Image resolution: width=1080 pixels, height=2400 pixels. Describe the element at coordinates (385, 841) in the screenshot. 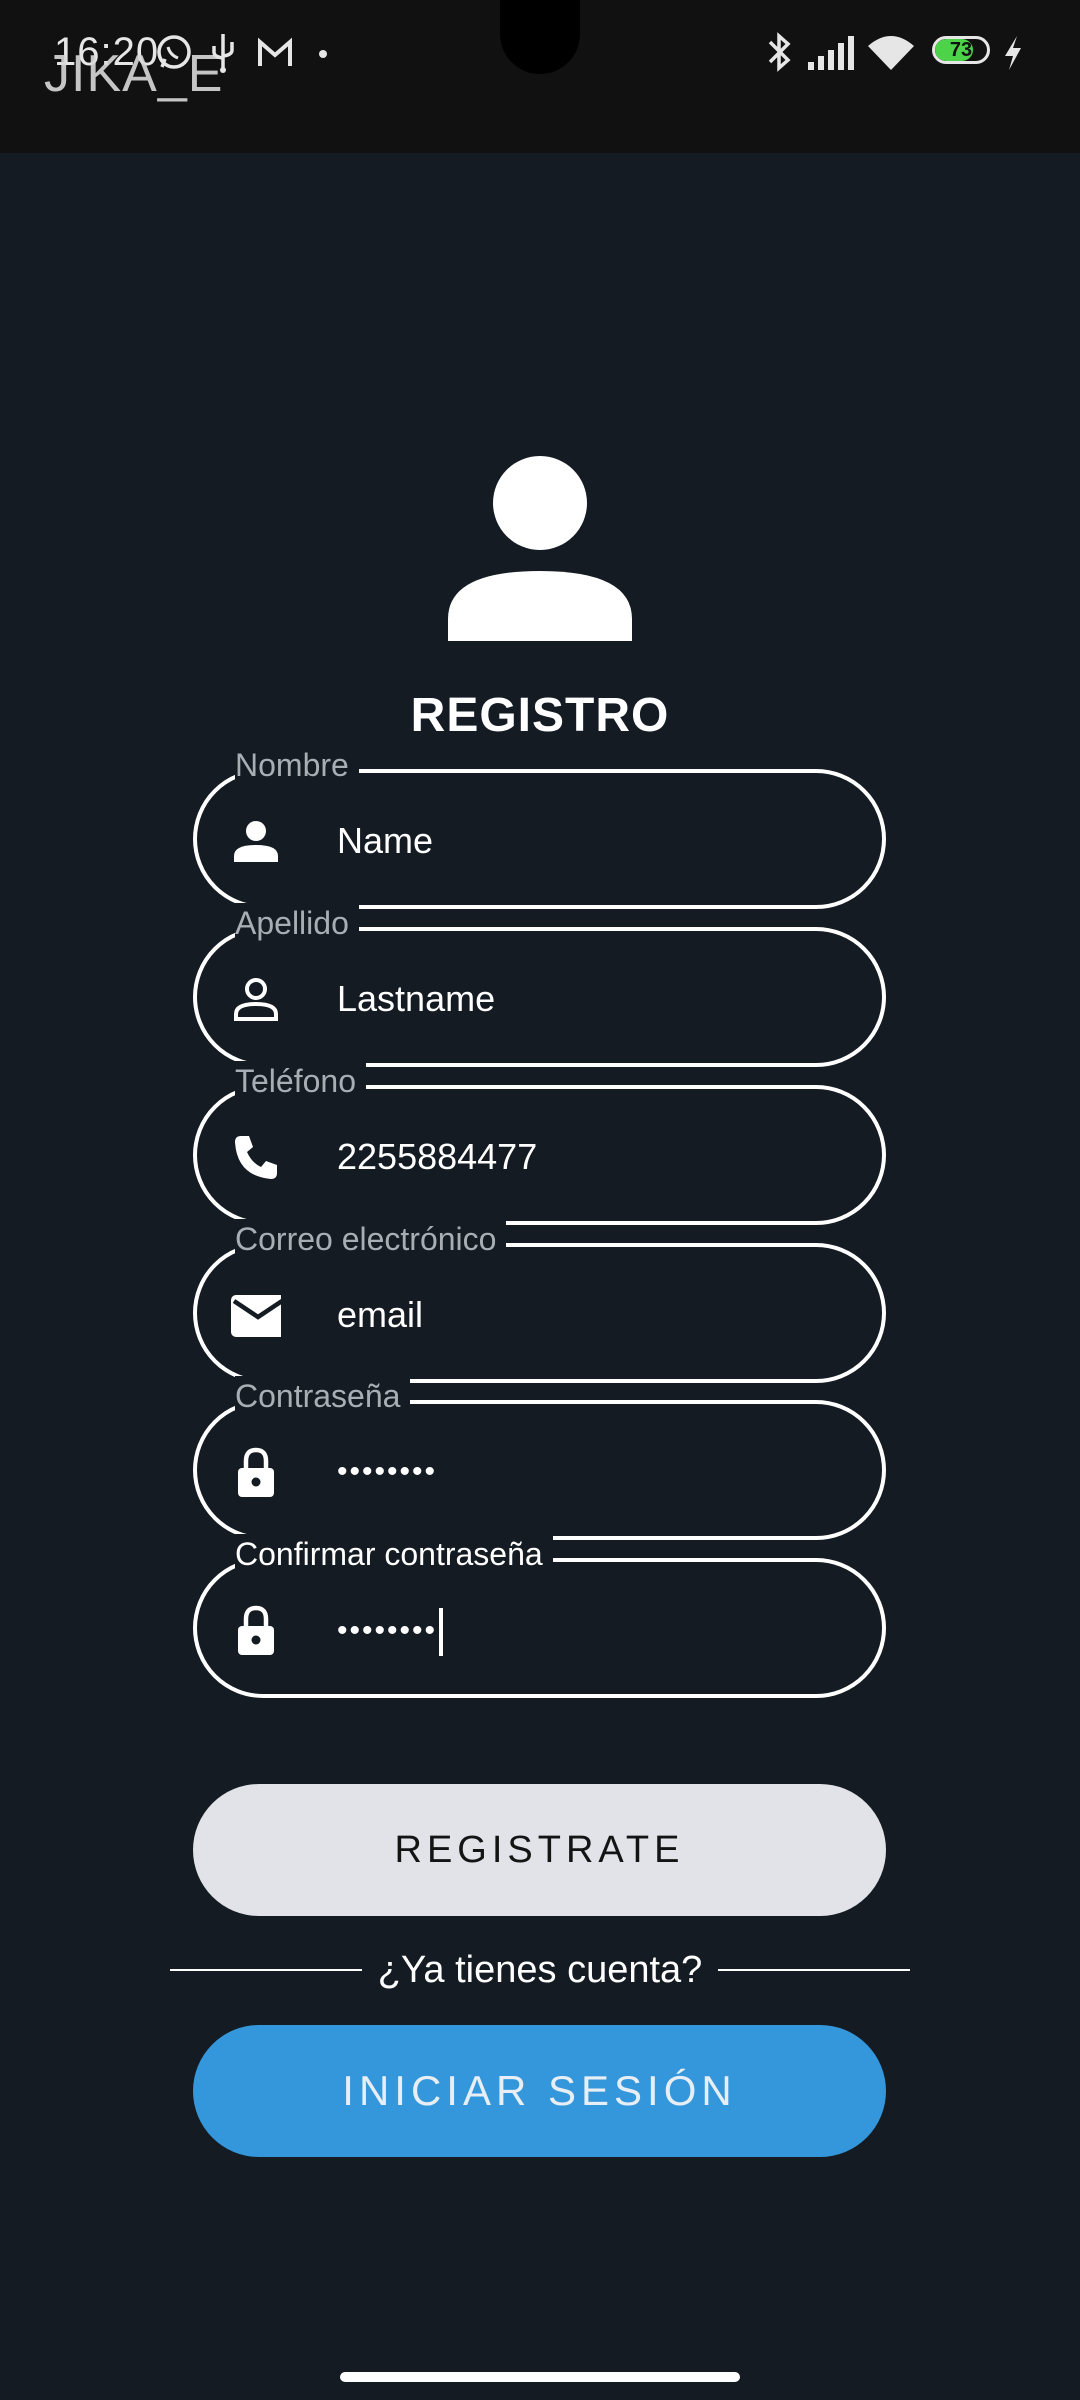

I see `name-input: Name` at that location.